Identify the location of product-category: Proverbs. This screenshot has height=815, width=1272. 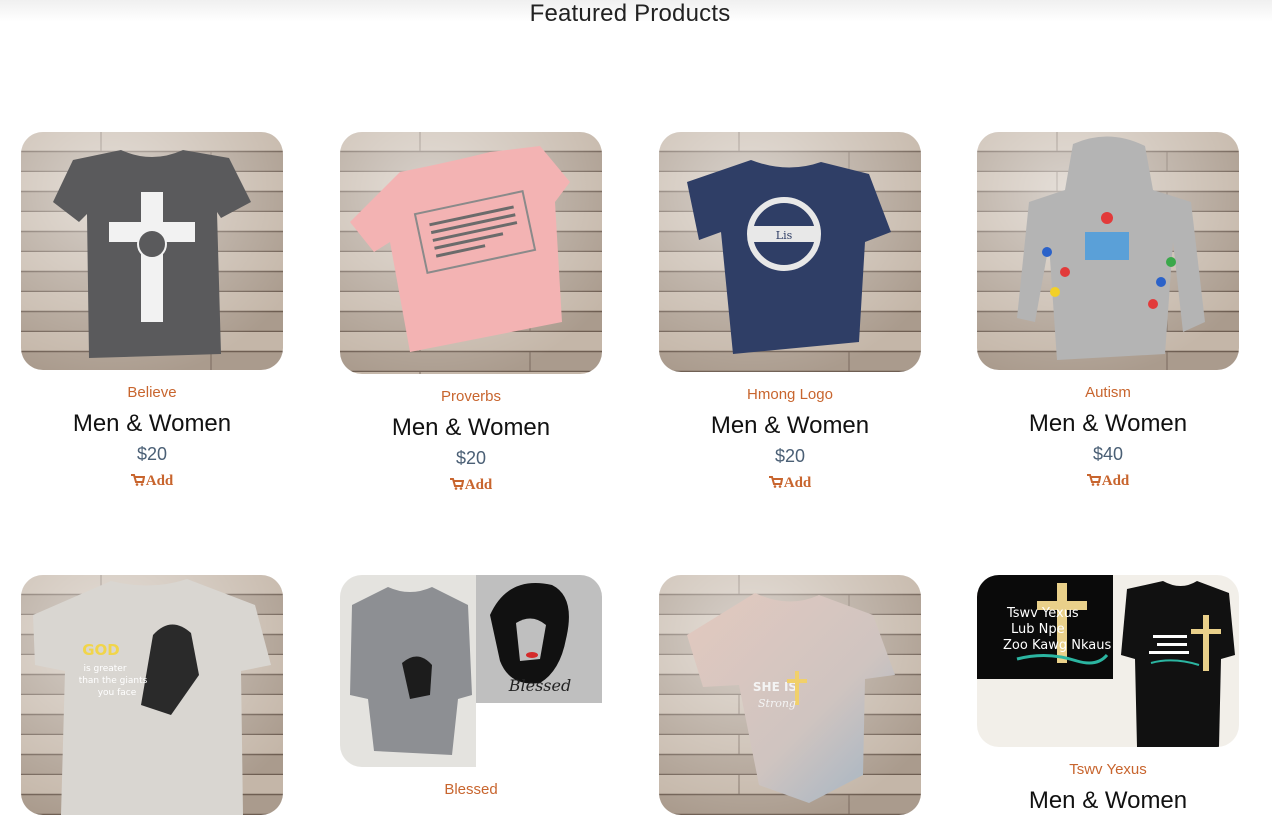
(471, 397).